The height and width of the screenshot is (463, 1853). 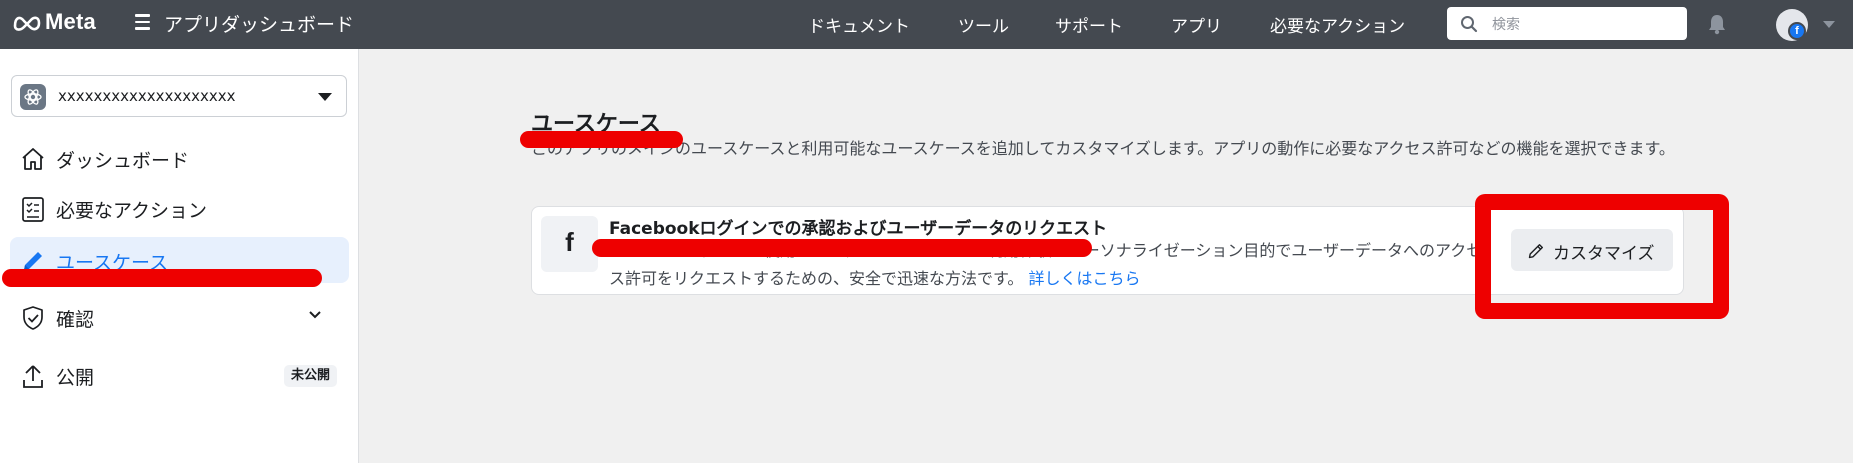 I want to click on search-icon, so click(x=1469, y=24).